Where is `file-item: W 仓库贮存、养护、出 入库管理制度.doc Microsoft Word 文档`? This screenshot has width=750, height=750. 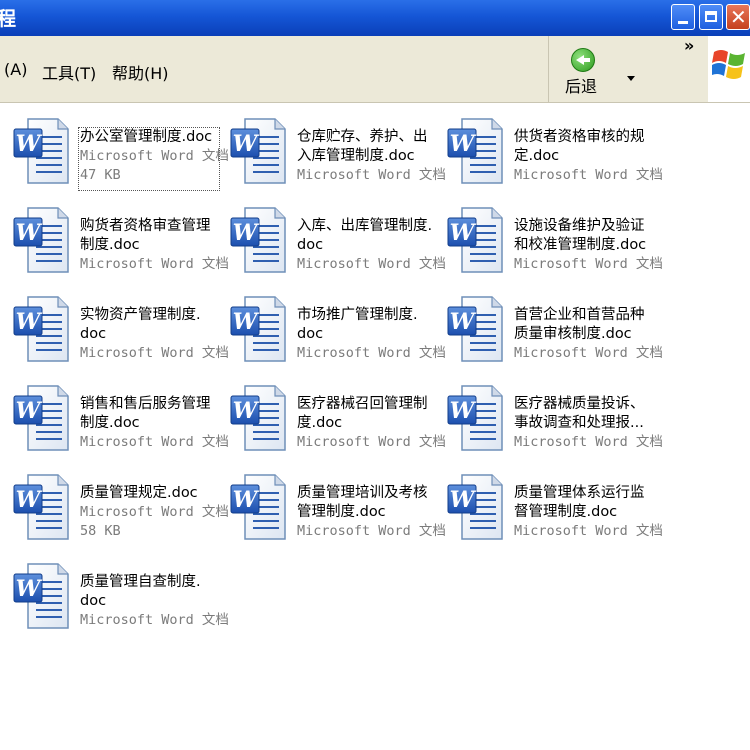
file-item: W 仓库贮存、养护、出 入库管理制度.doc Microsoft Word 文档 is located at coordinates (334, 151).